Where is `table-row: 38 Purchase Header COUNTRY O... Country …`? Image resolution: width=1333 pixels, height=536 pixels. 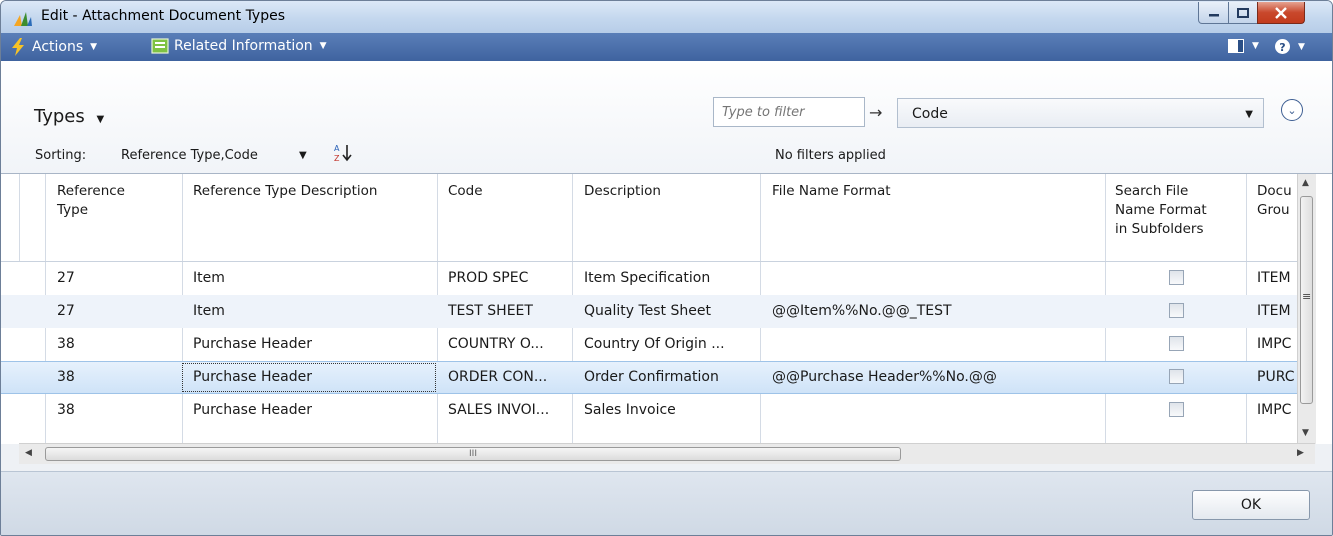
table-row: 38 Purchase Header COUNTRY O... Country … is located at coordinates (649, 344).